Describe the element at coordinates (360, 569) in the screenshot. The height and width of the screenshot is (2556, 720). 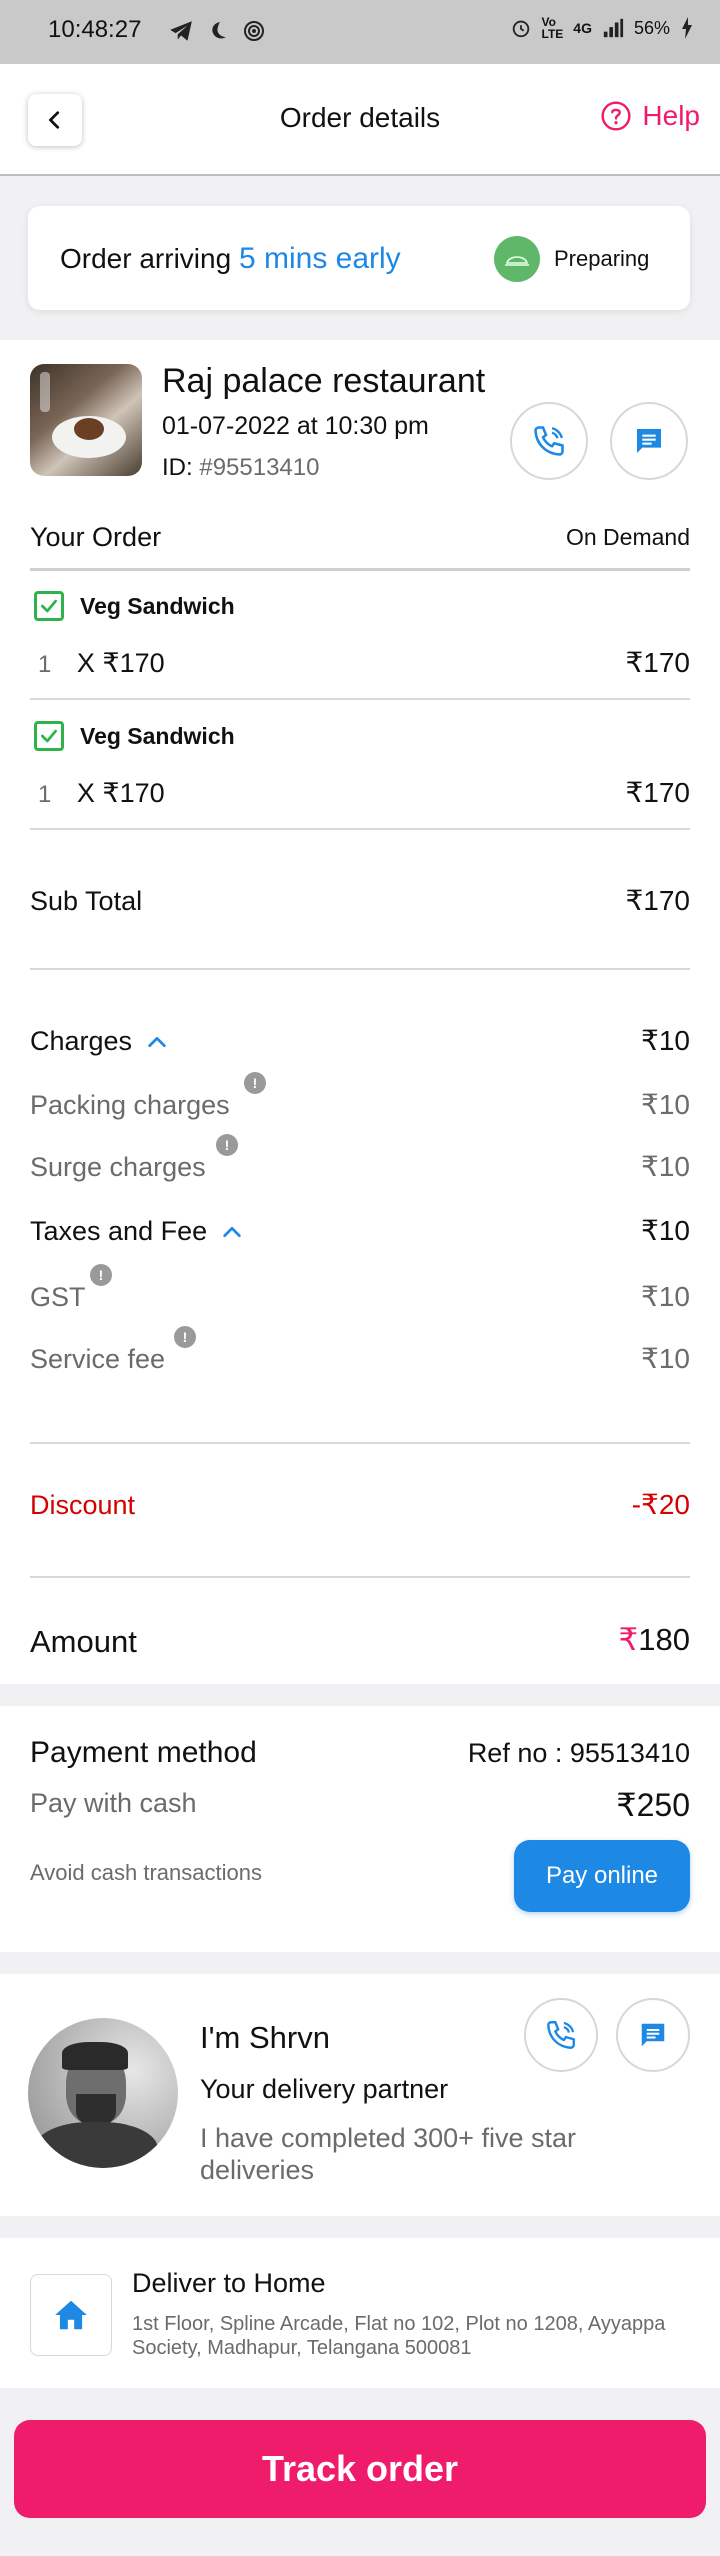
I see `order-divider` at that location.